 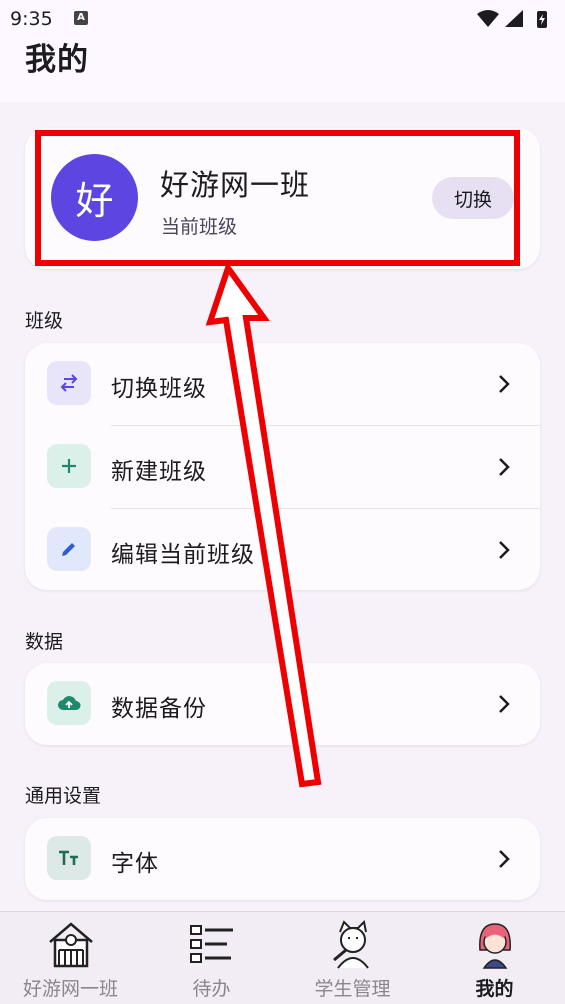 I want to click on system-icons, so click(x=512, y=19).